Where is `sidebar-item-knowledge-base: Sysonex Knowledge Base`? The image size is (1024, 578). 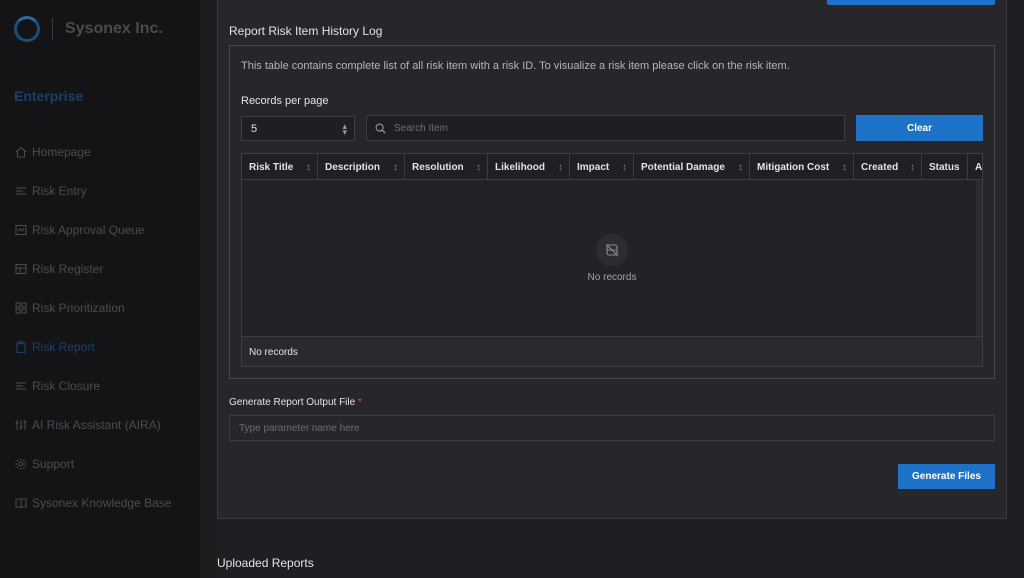
sidebar-item-knowledge-base: Sysonex Knowledge Base is located at coordinates (104, 502).